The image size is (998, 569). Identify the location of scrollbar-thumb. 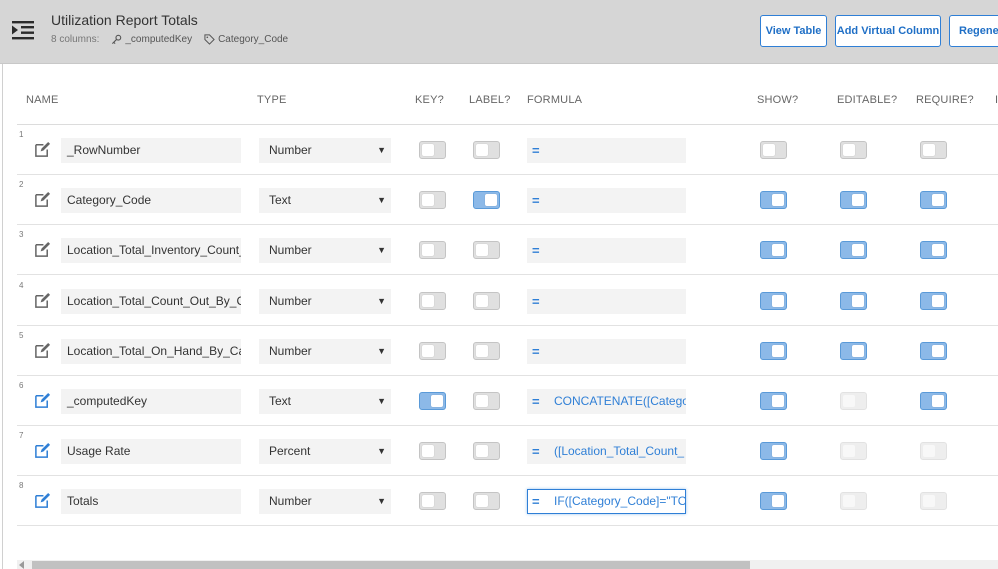
(391, 565).